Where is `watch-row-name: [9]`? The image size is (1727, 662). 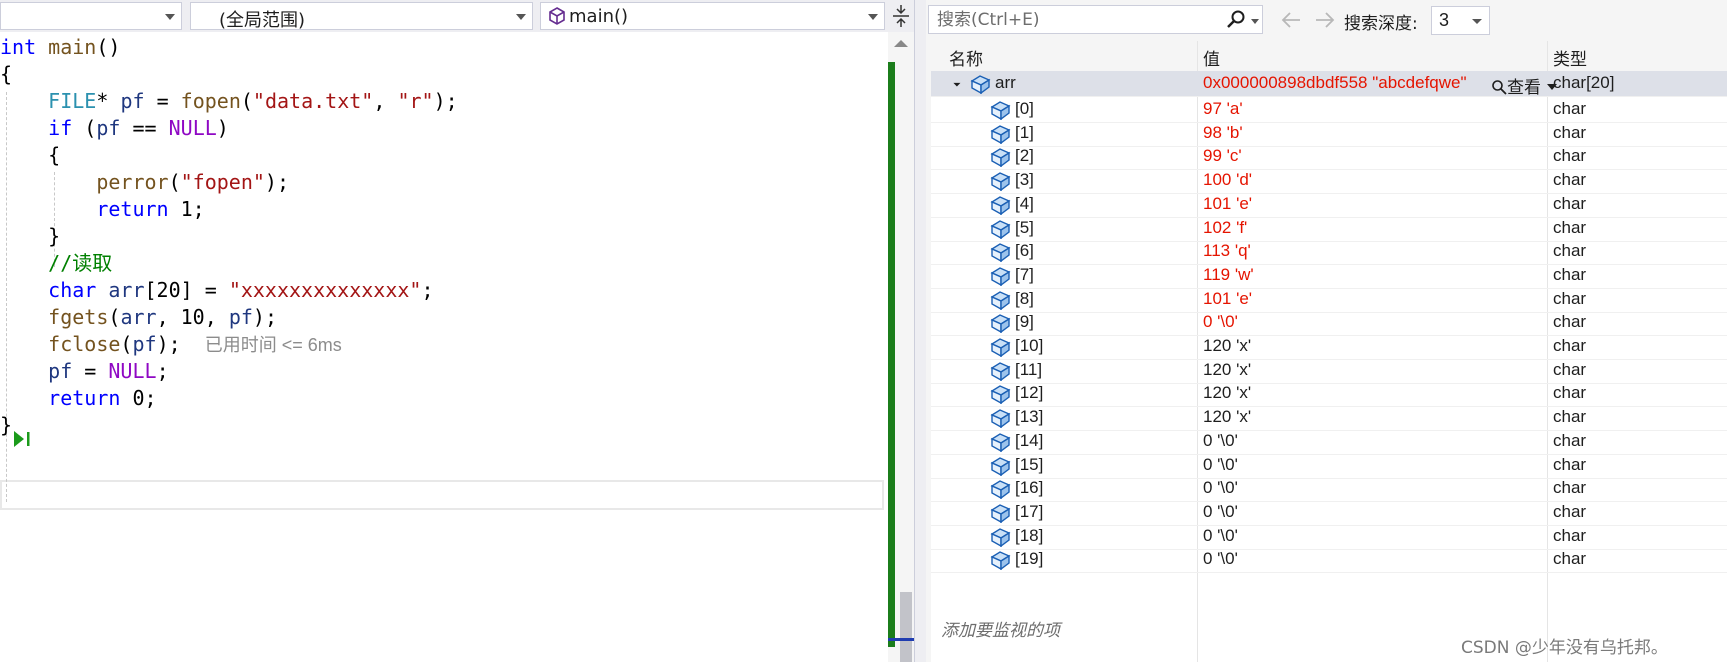
watch-row-name: [9] is located at coordinates (1024, 322).